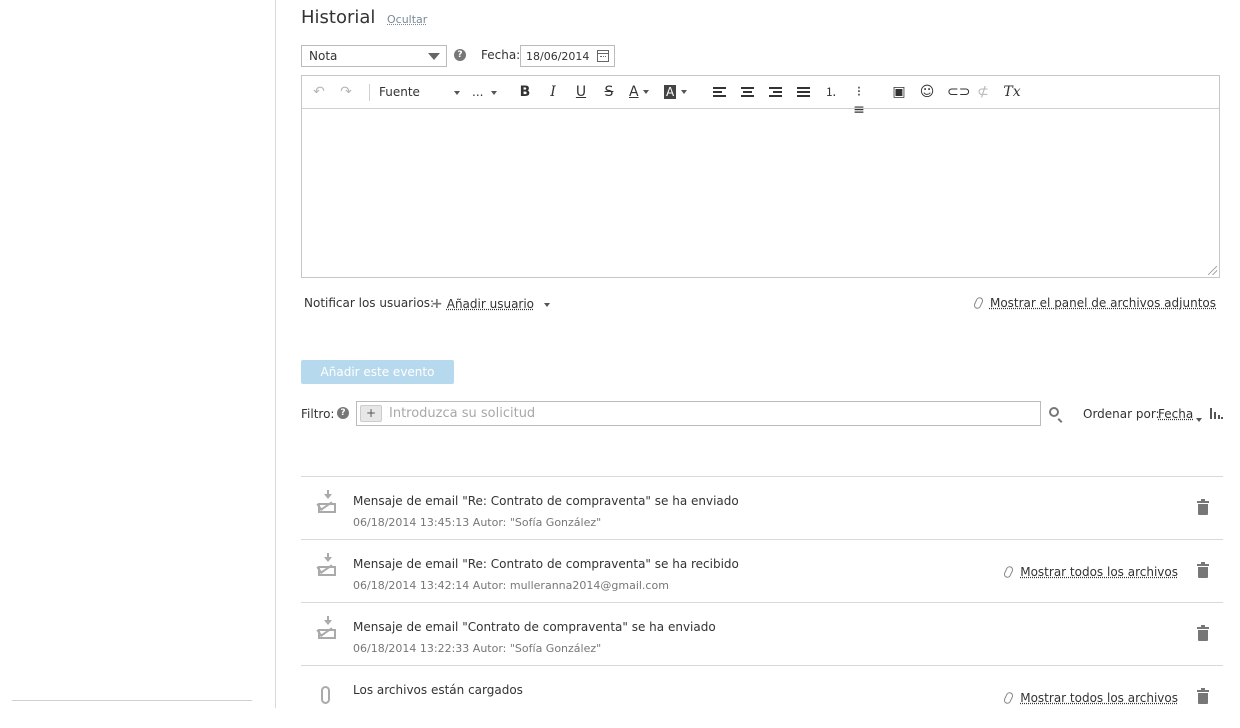 The width and height of the screenshot is (1240, 728). Describe the element at coordinates (525, 92) in the screenshot. I see `bold-button: B` at that location.